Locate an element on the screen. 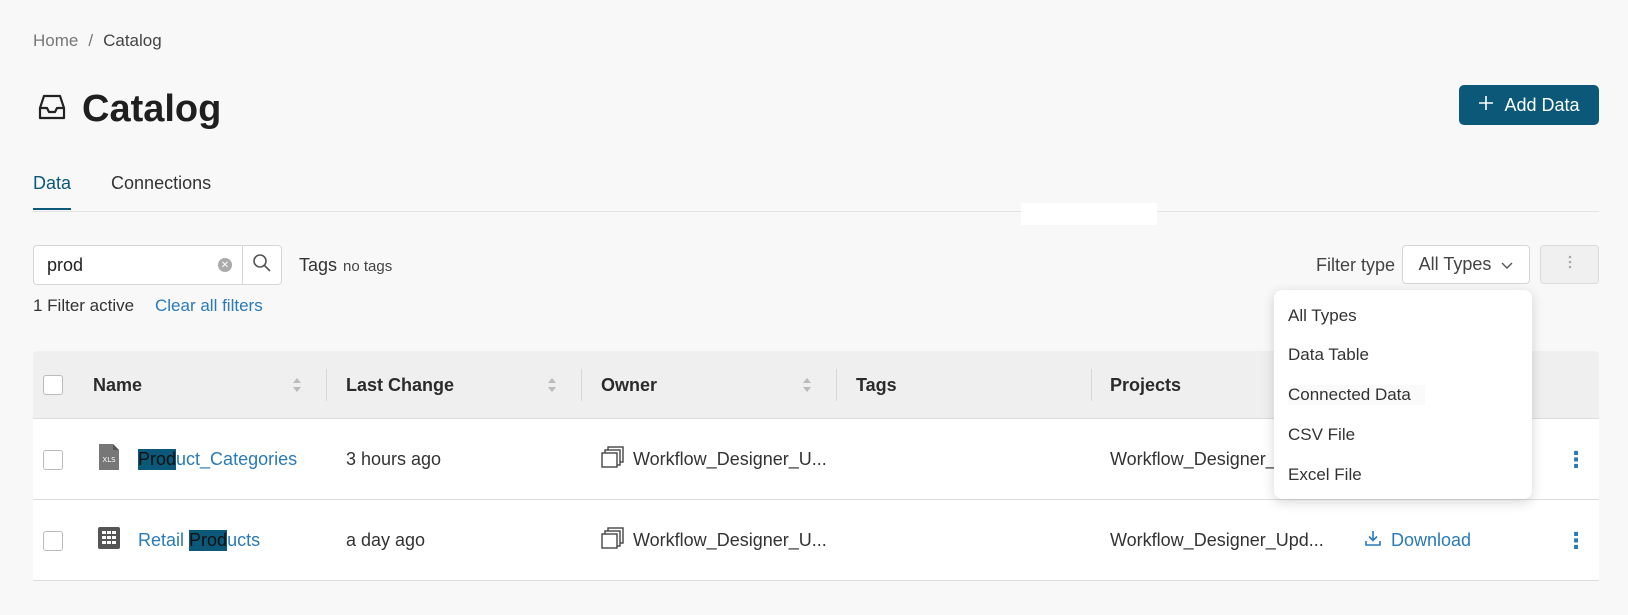 This screenshot has width=1628, height=615. add-data-button: Add Data is located at coordinates (1529, 105).